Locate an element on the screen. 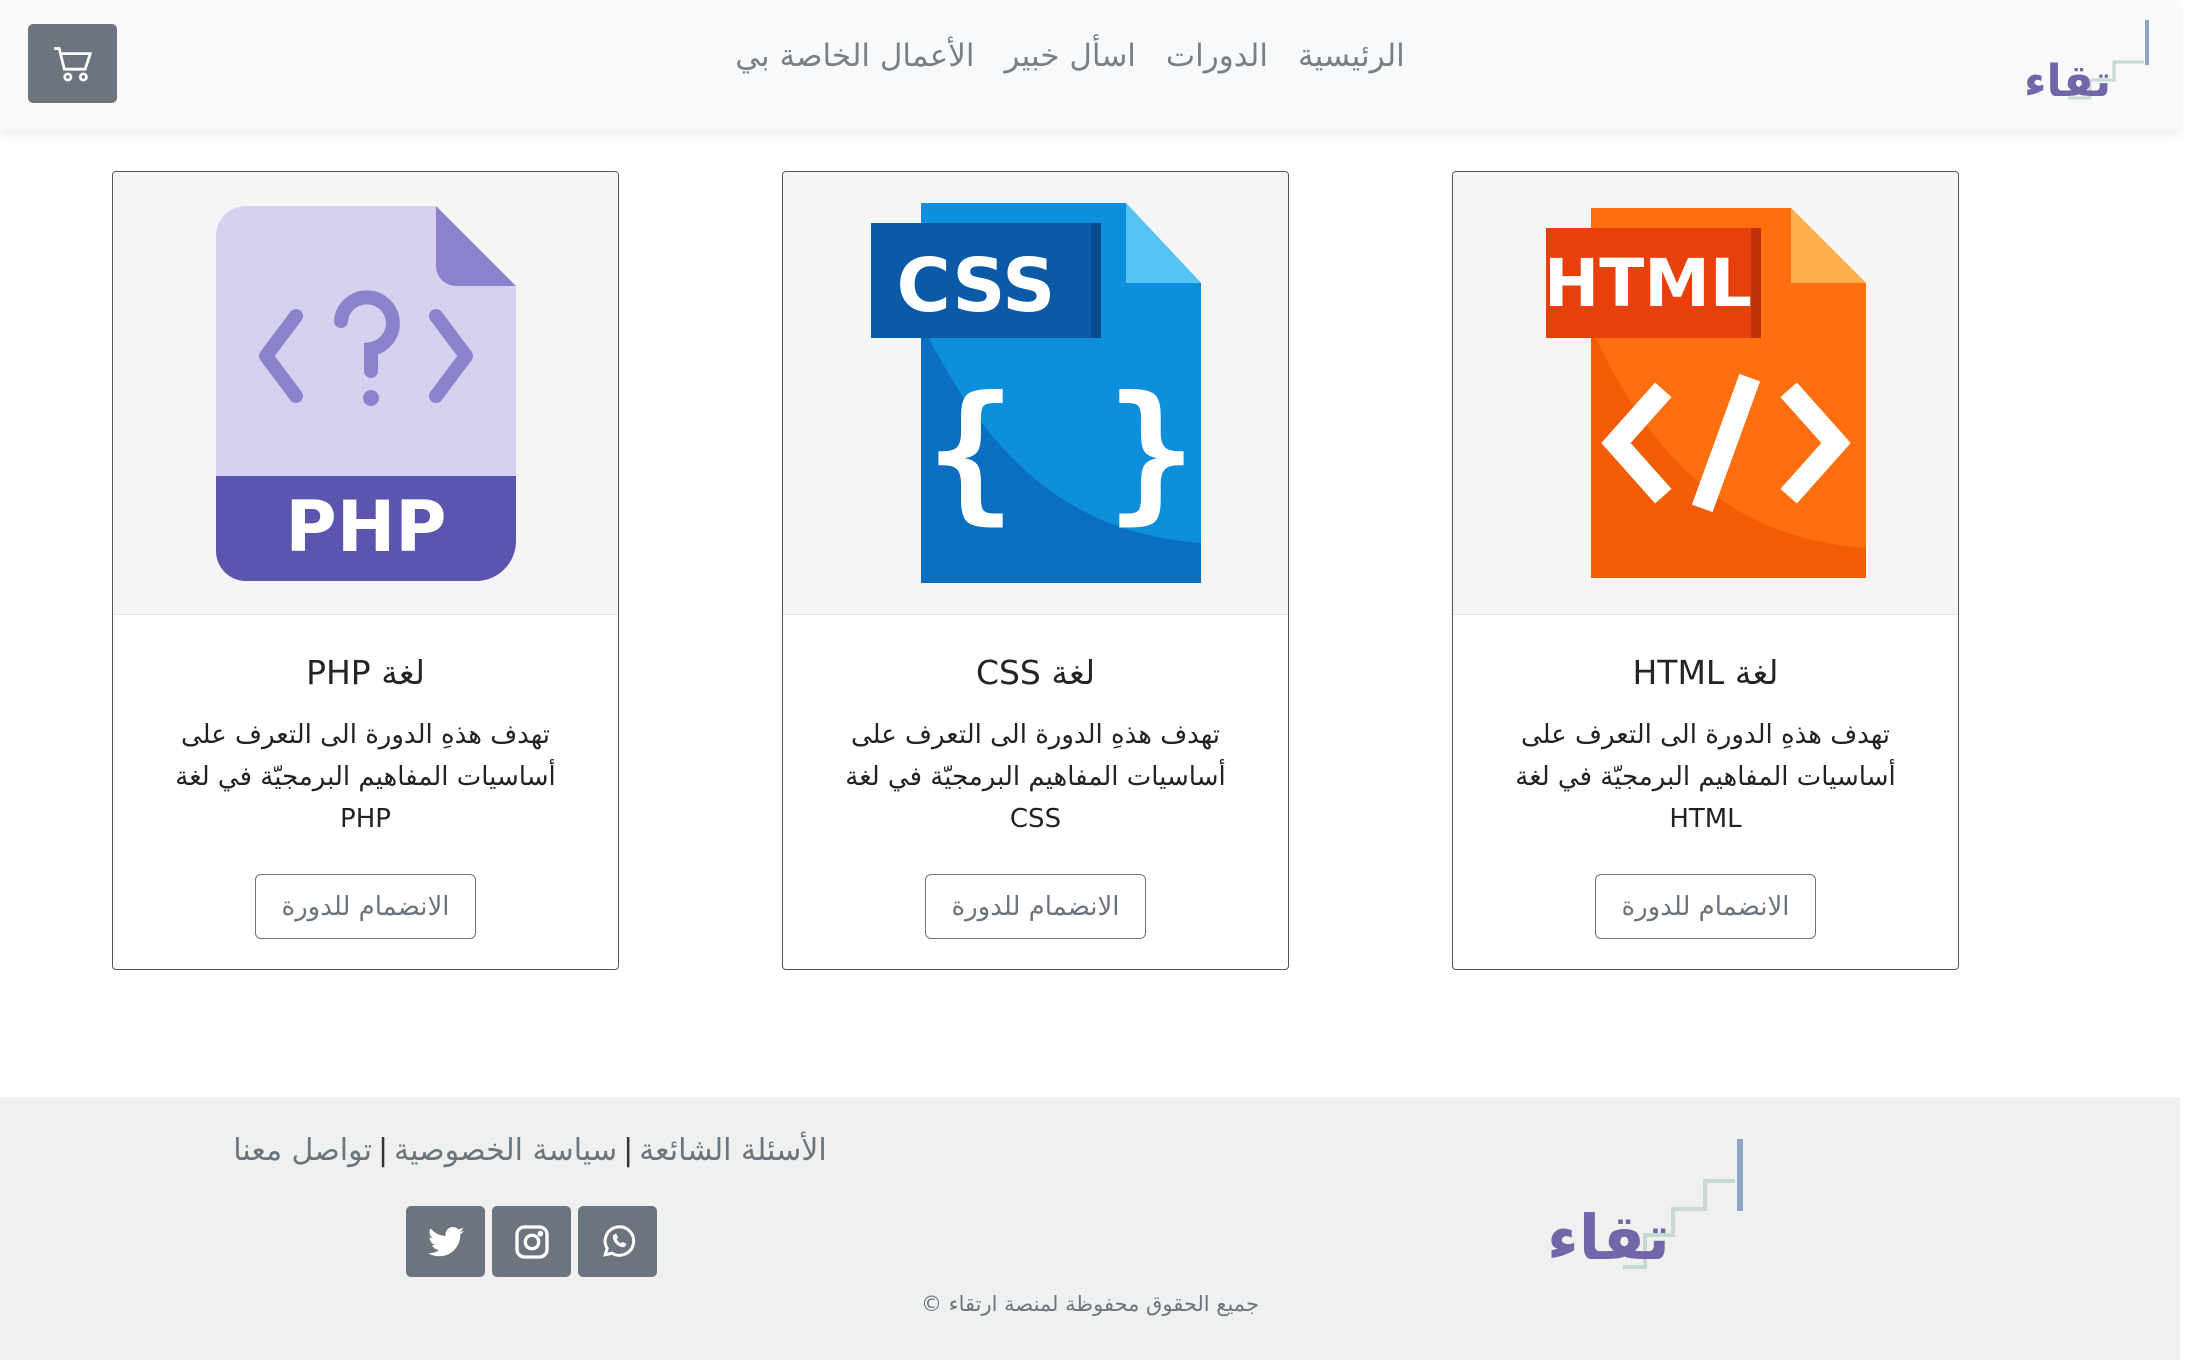  php-file-icon: PHP is located at coordinates (365, 393).